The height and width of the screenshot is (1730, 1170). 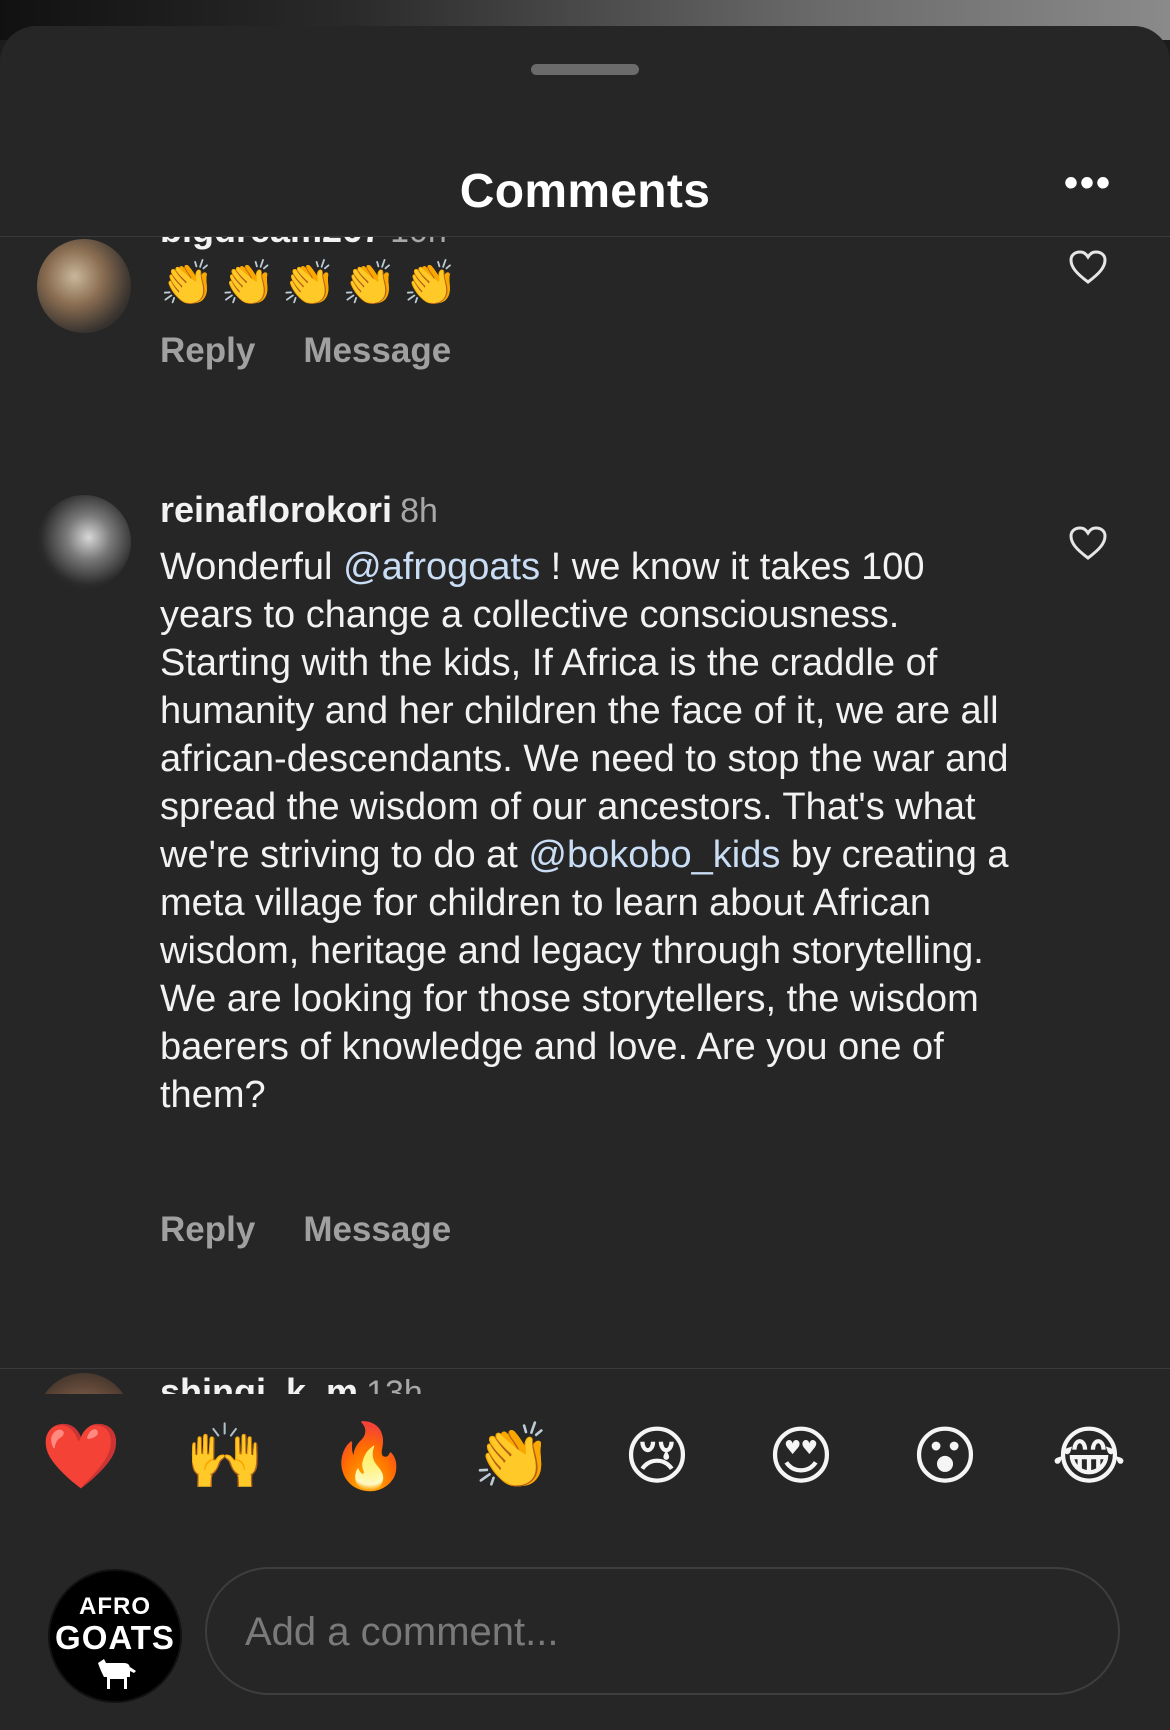 I want to click on comment-composer: AFRO GOATS, so click(x=585, y=1639).